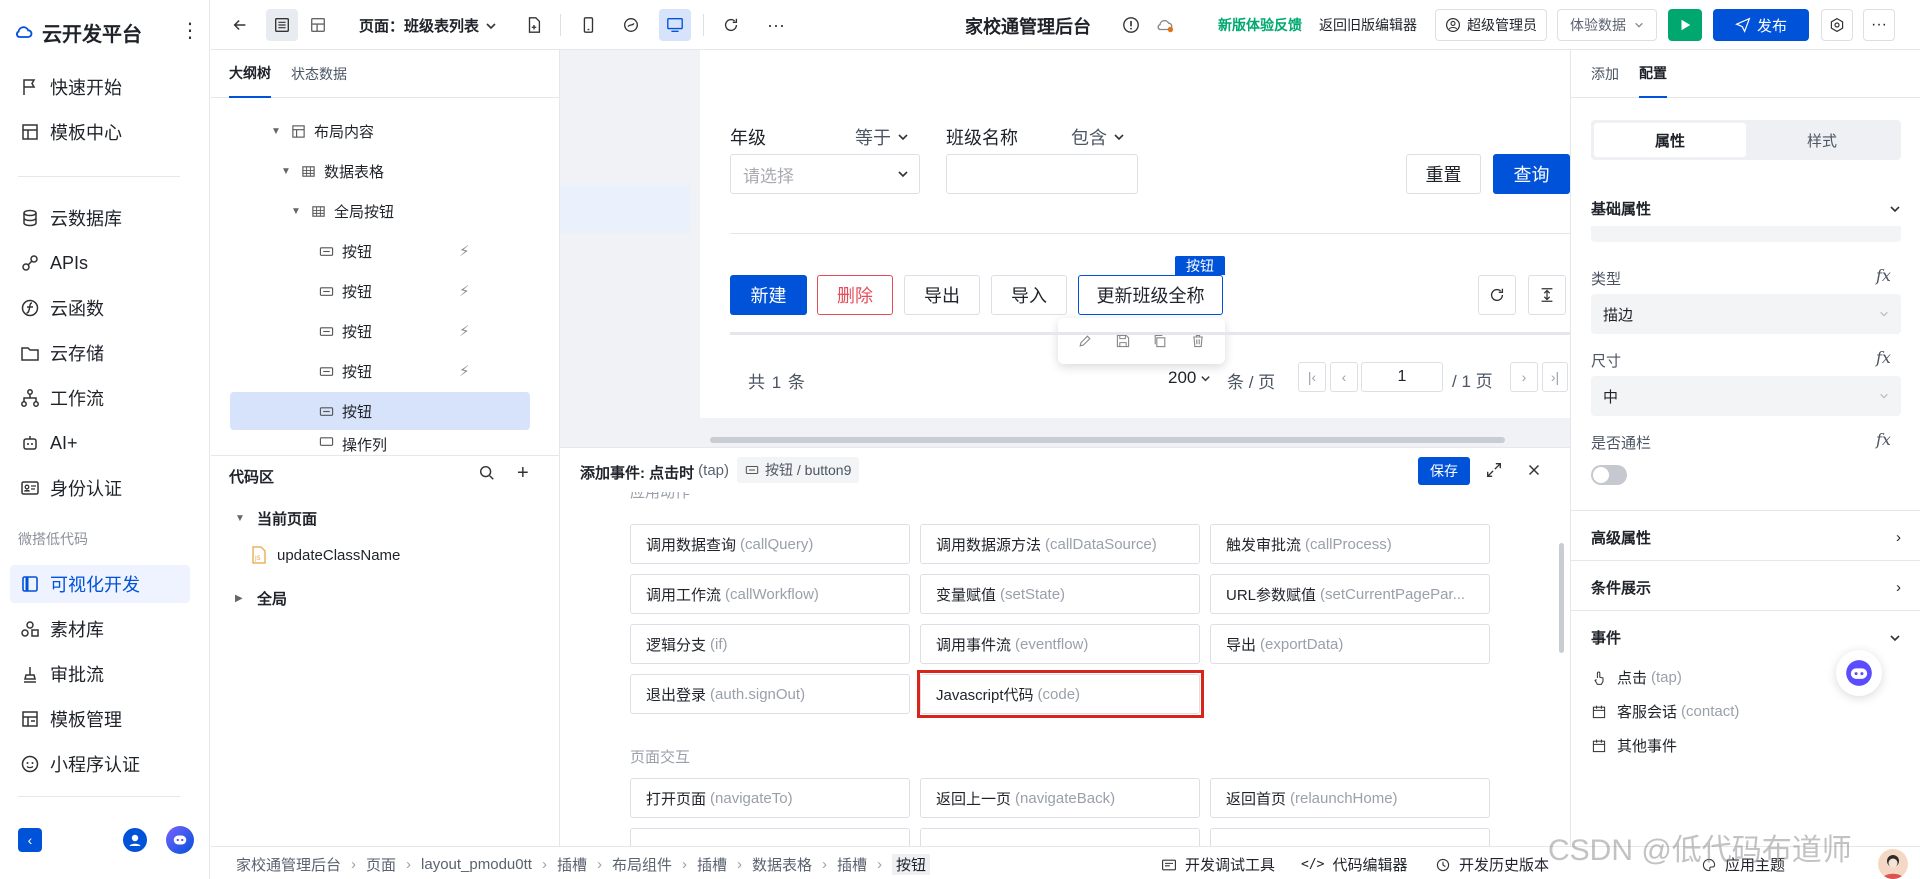 The image size is (1920, 879). I want to click on history-button: 开发历史版本, so click(1492, 864).